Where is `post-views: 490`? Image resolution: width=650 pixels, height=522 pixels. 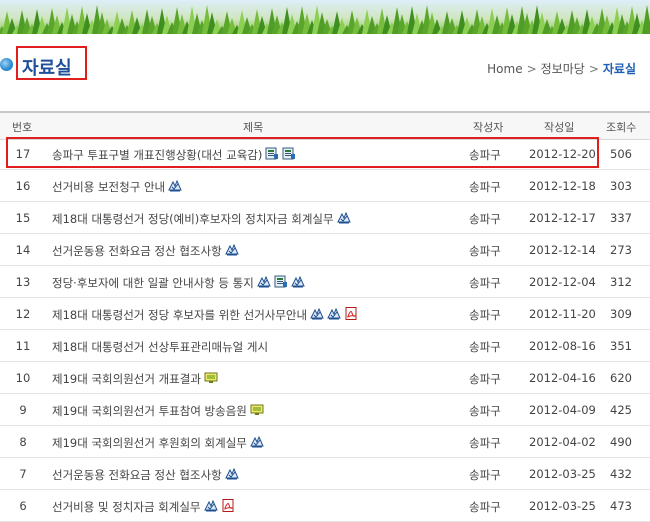 post-views: 490 is located at coordinates (621, 442).